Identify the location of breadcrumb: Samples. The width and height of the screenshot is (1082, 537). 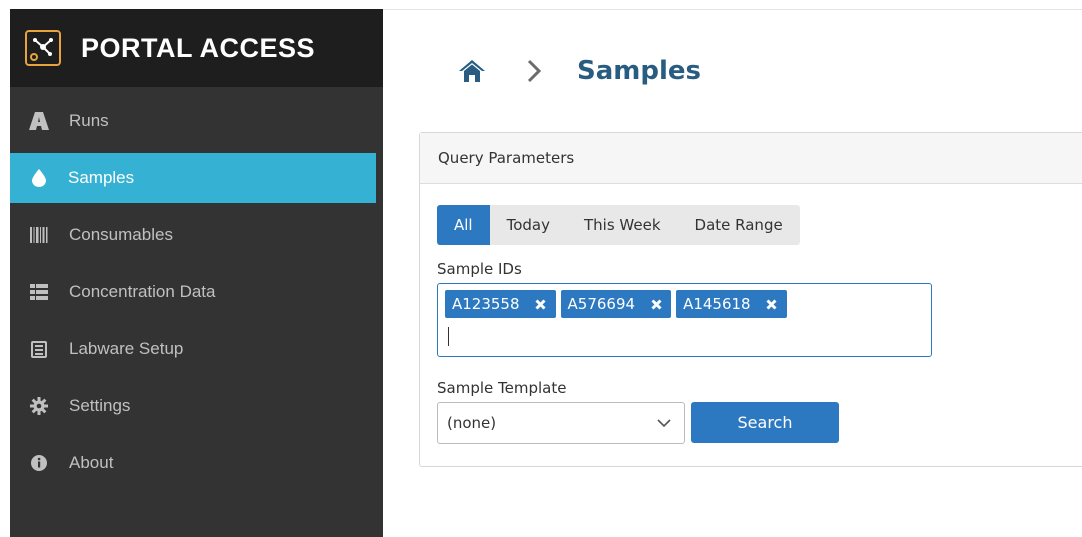
(579, 71).